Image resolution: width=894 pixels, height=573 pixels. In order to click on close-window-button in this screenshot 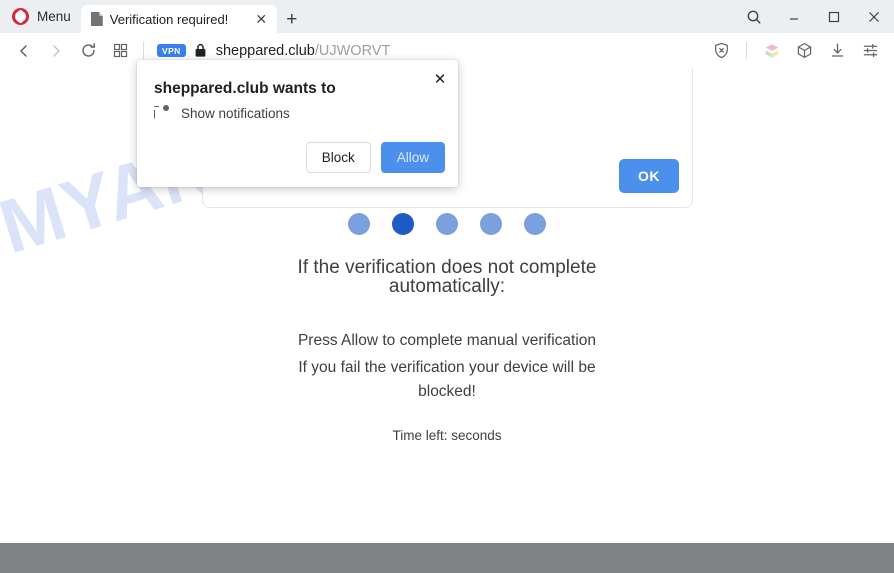, I will do `click(874, 16)`.